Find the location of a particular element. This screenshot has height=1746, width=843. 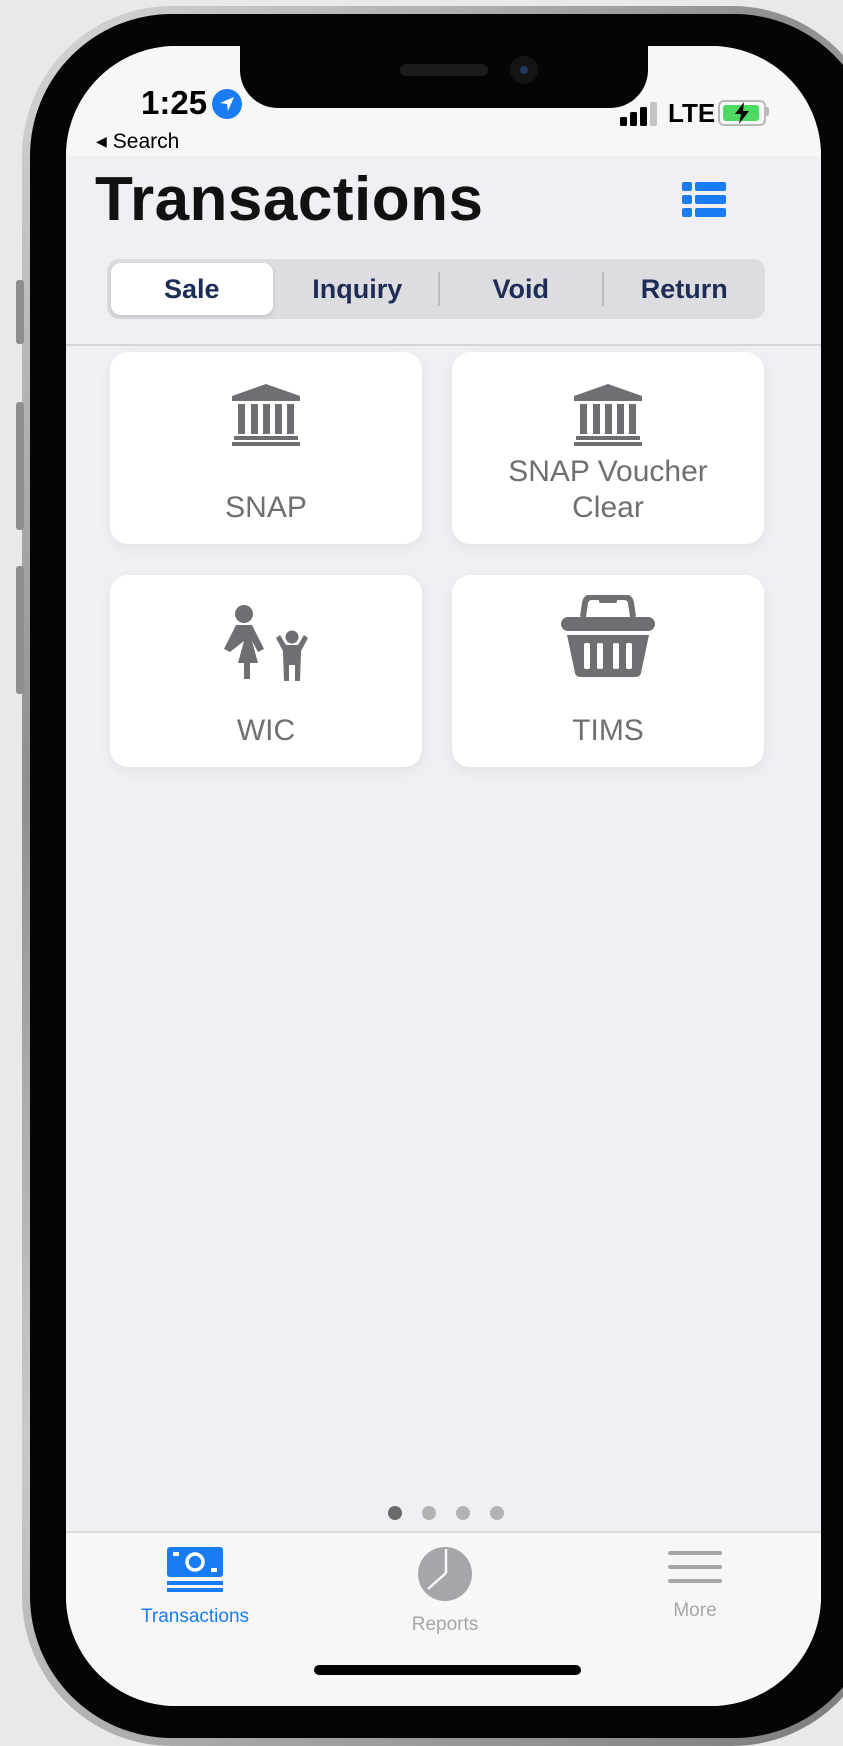

segment-return: Return is located at coordinates (685, 289).